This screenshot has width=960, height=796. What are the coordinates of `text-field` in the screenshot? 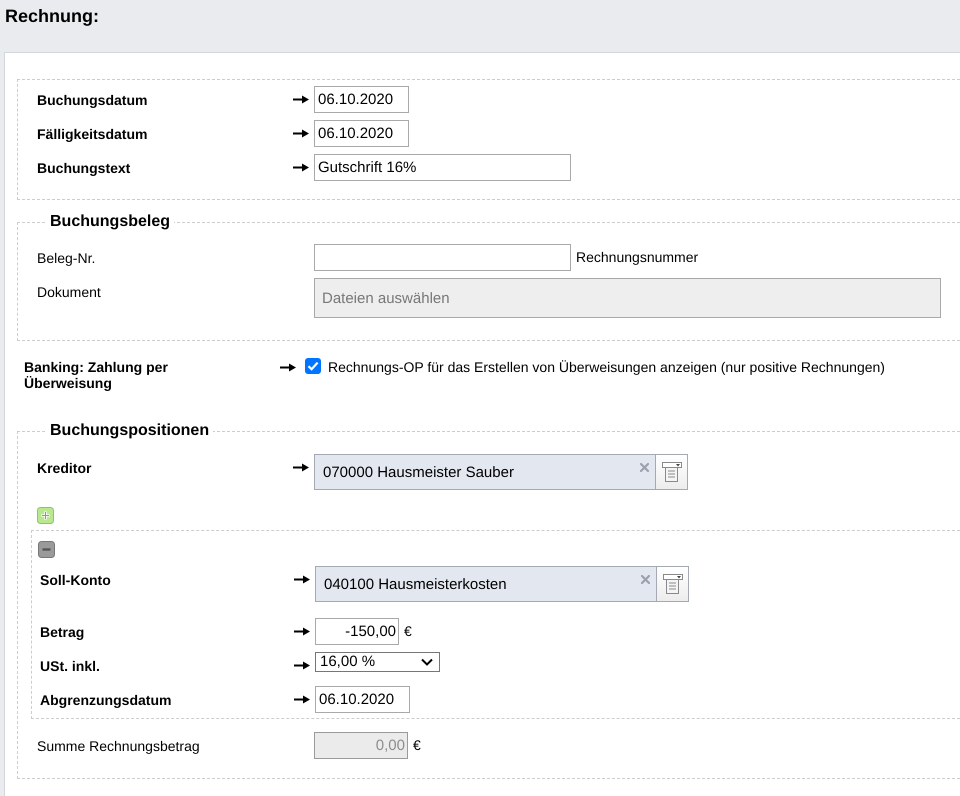 It's located at (442, 257).